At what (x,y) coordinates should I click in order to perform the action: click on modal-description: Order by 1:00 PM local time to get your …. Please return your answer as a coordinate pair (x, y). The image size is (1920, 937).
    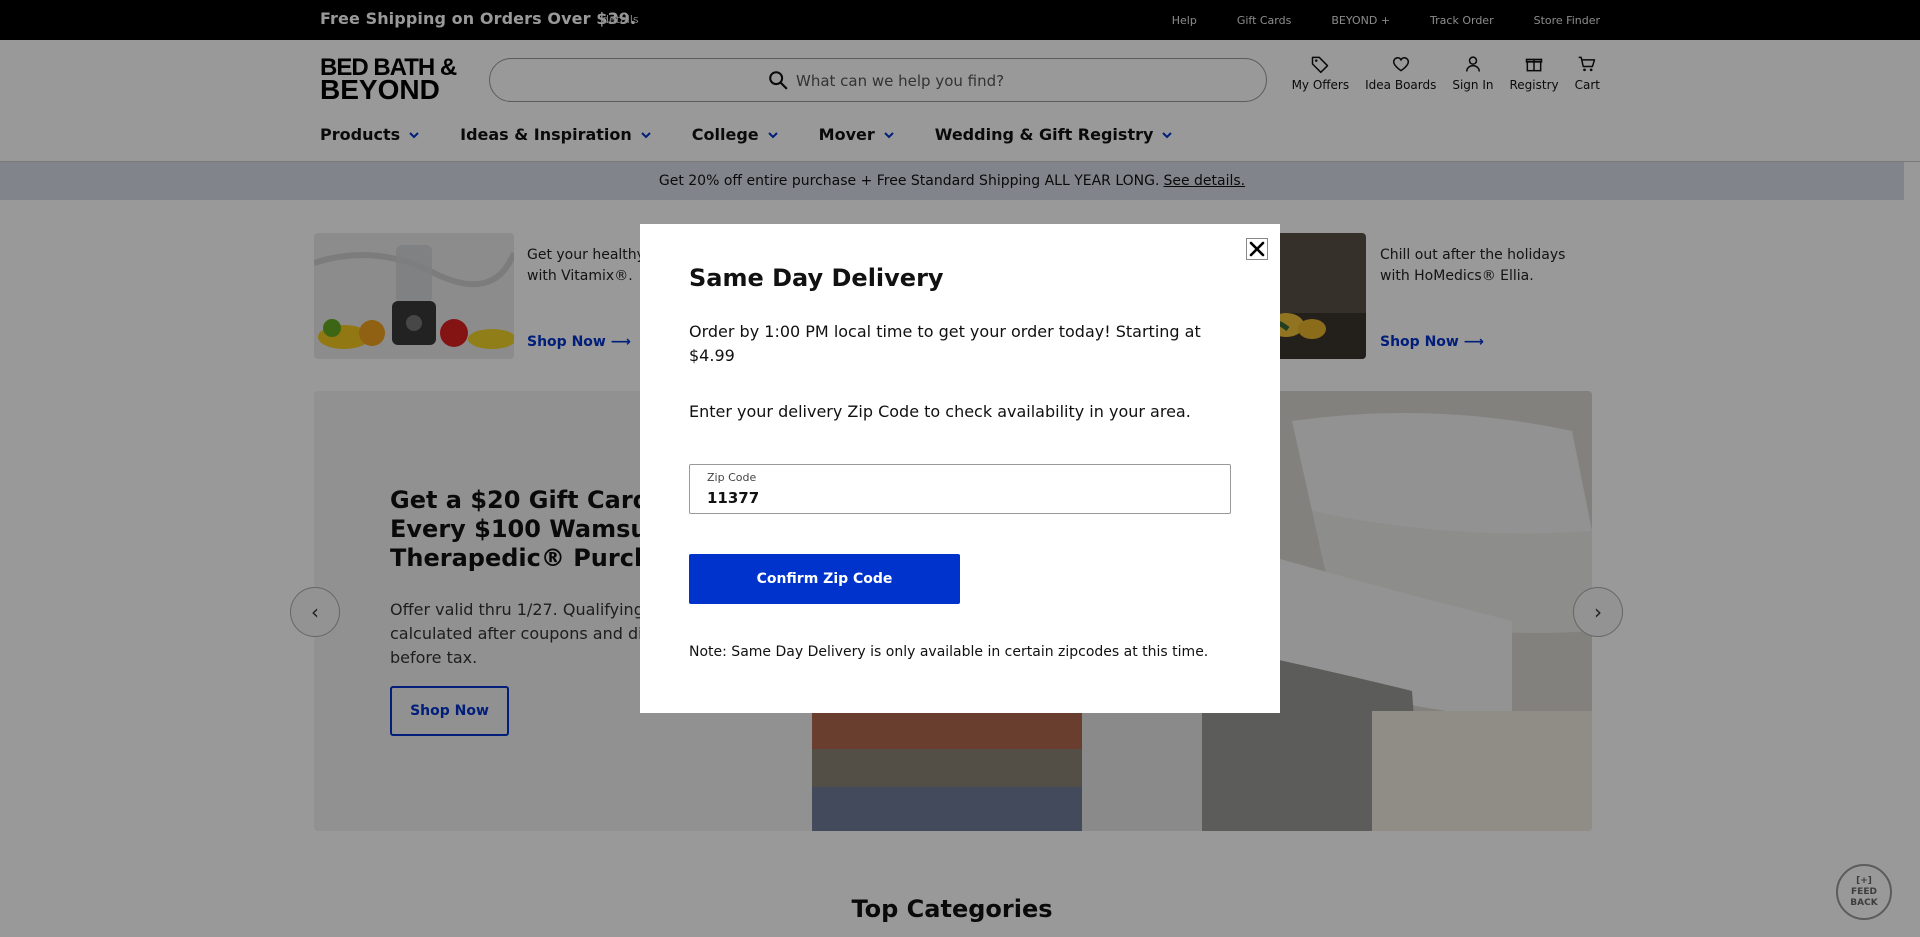
    Looking at the image, I should click on (945, 343).